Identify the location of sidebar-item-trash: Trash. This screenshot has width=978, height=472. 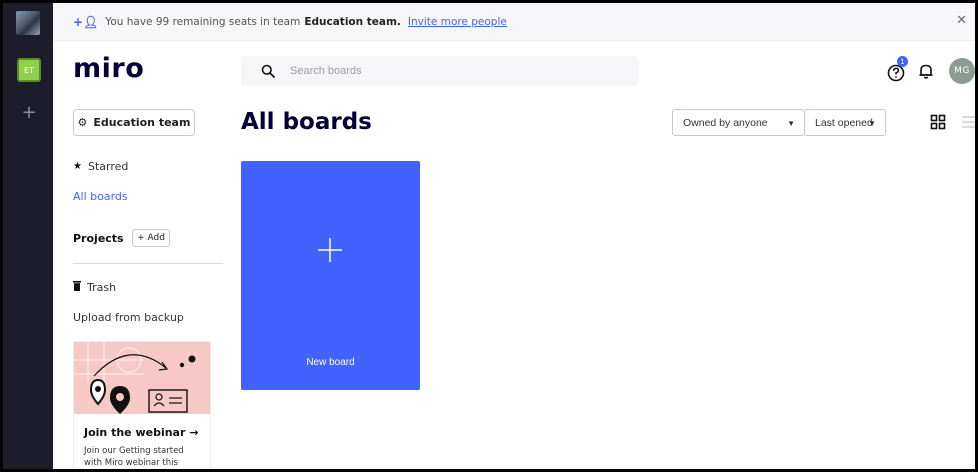
(94, 287).